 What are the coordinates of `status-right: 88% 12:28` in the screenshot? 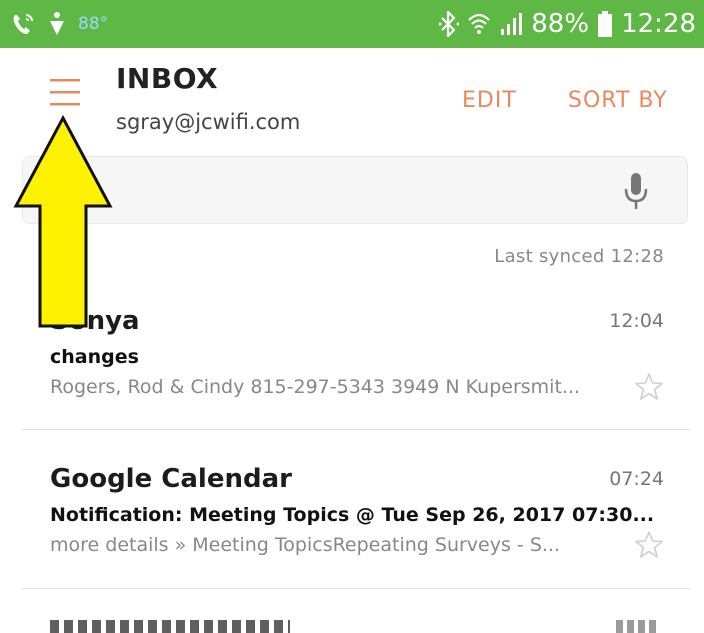 It's located at (567, 24).